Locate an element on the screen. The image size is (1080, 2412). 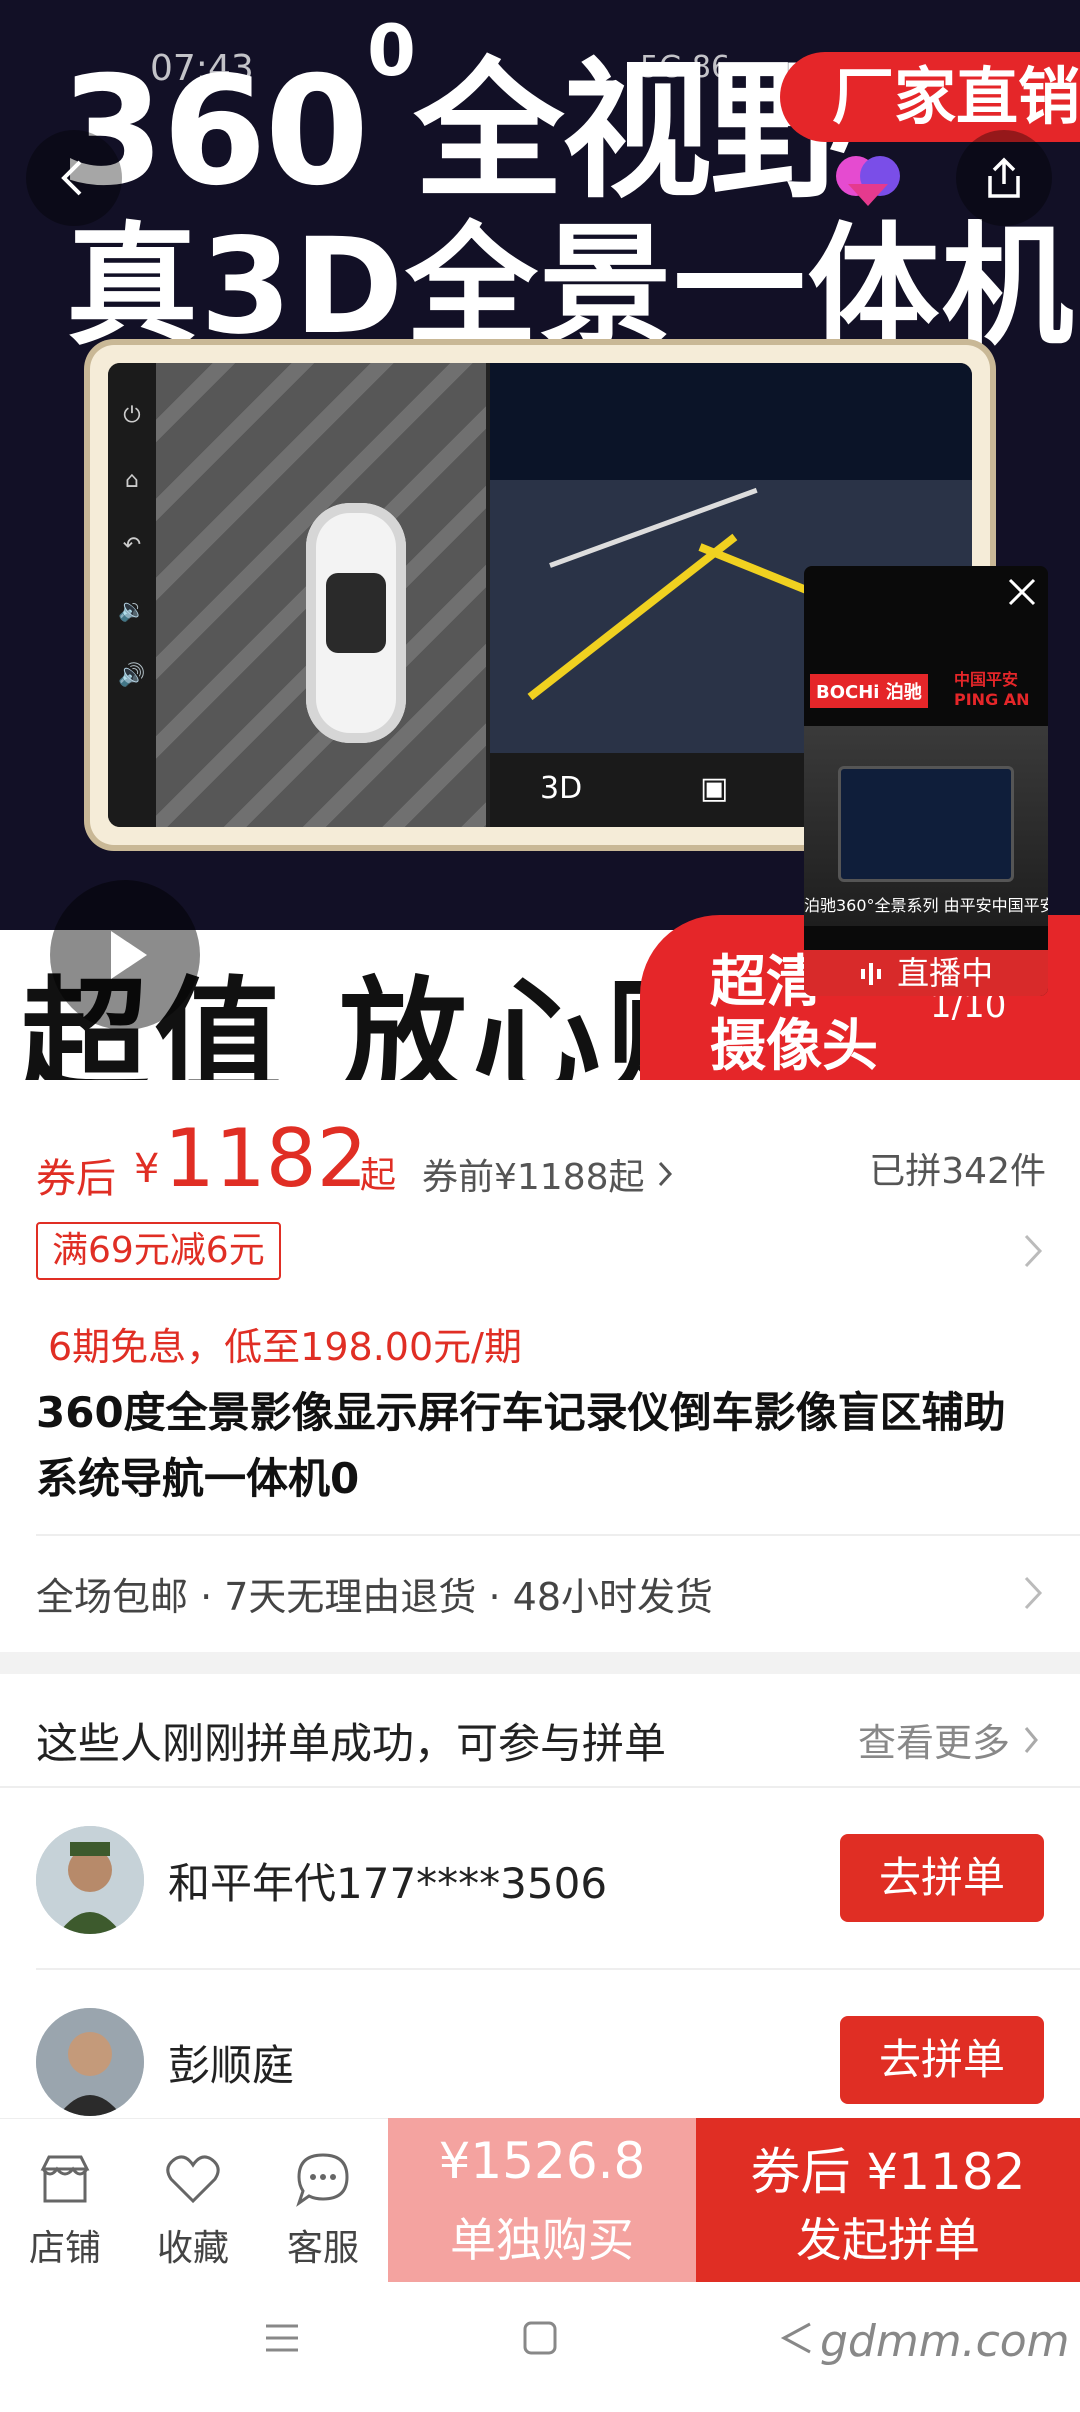
hero-headline-line2: 真3D全景一体机 is located at coordinates (571, 287).